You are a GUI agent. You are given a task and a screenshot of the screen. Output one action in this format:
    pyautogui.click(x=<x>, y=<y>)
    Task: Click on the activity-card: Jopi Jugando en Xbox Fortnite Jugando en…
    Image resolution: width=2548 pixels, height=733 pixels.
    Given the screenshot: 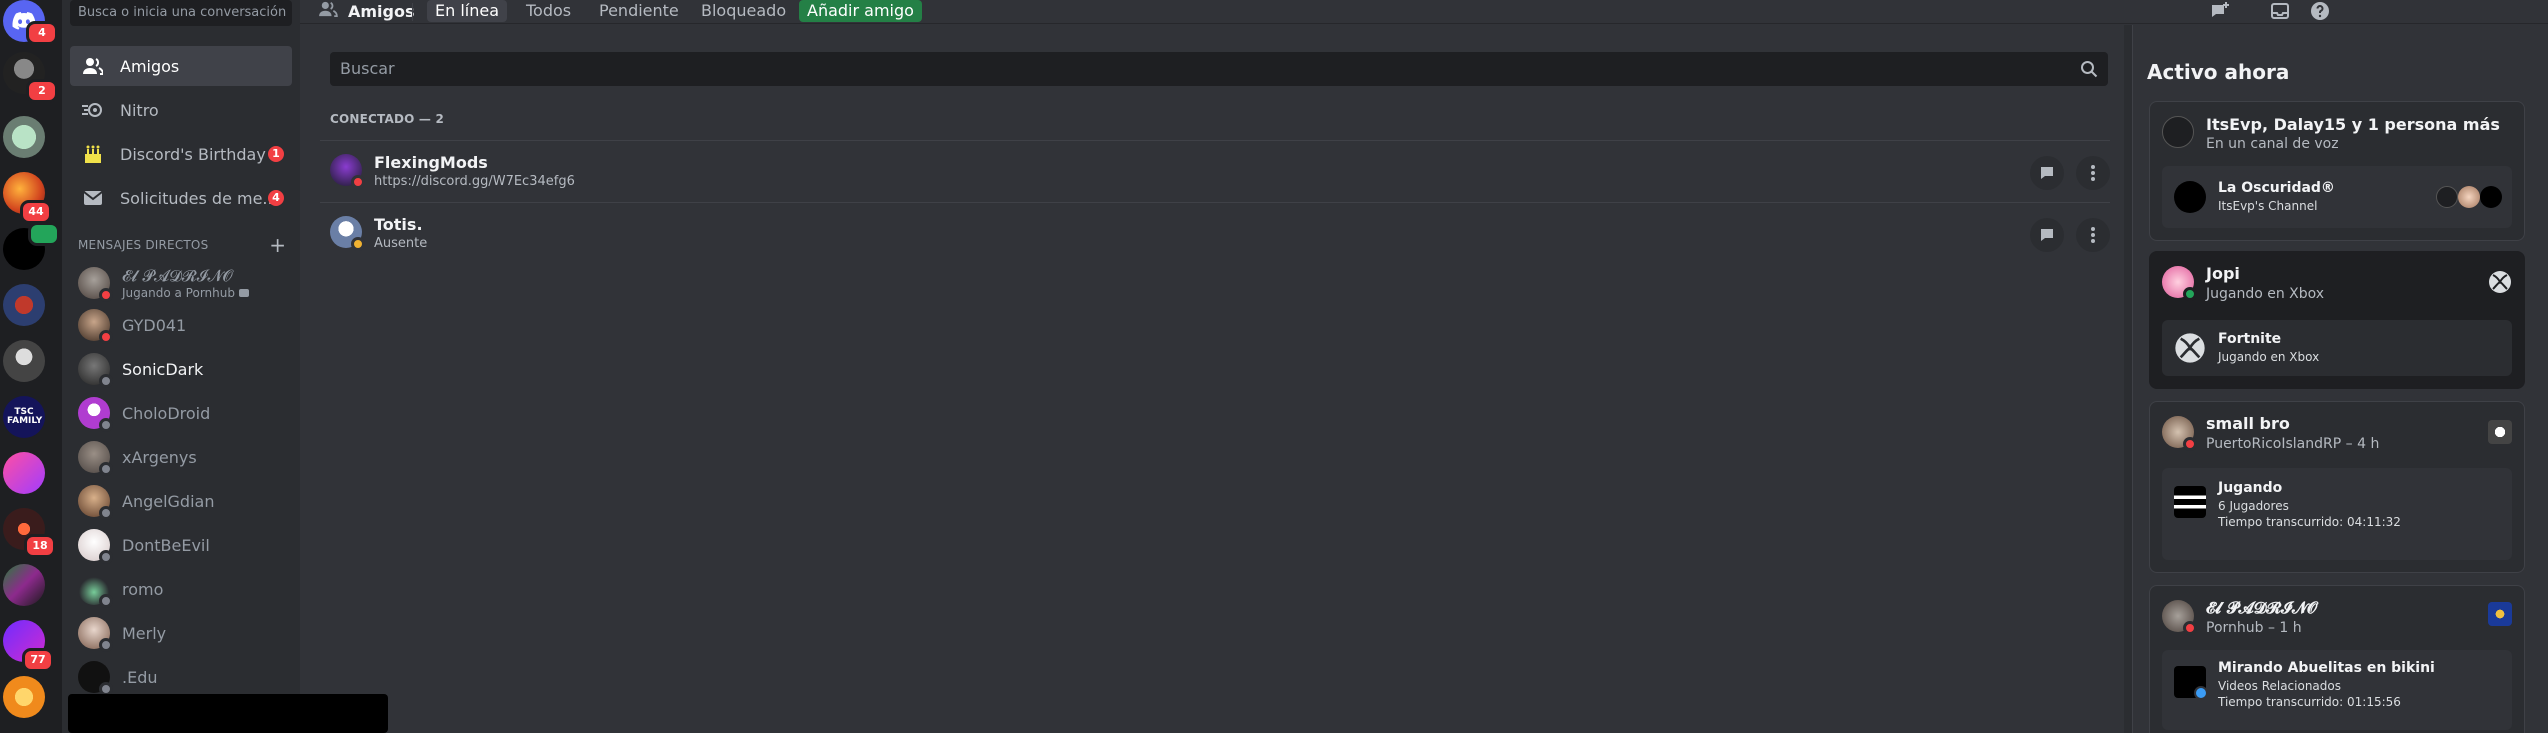 What is the action you would take?
    pyautogui.click(x=2337, y=320)
    